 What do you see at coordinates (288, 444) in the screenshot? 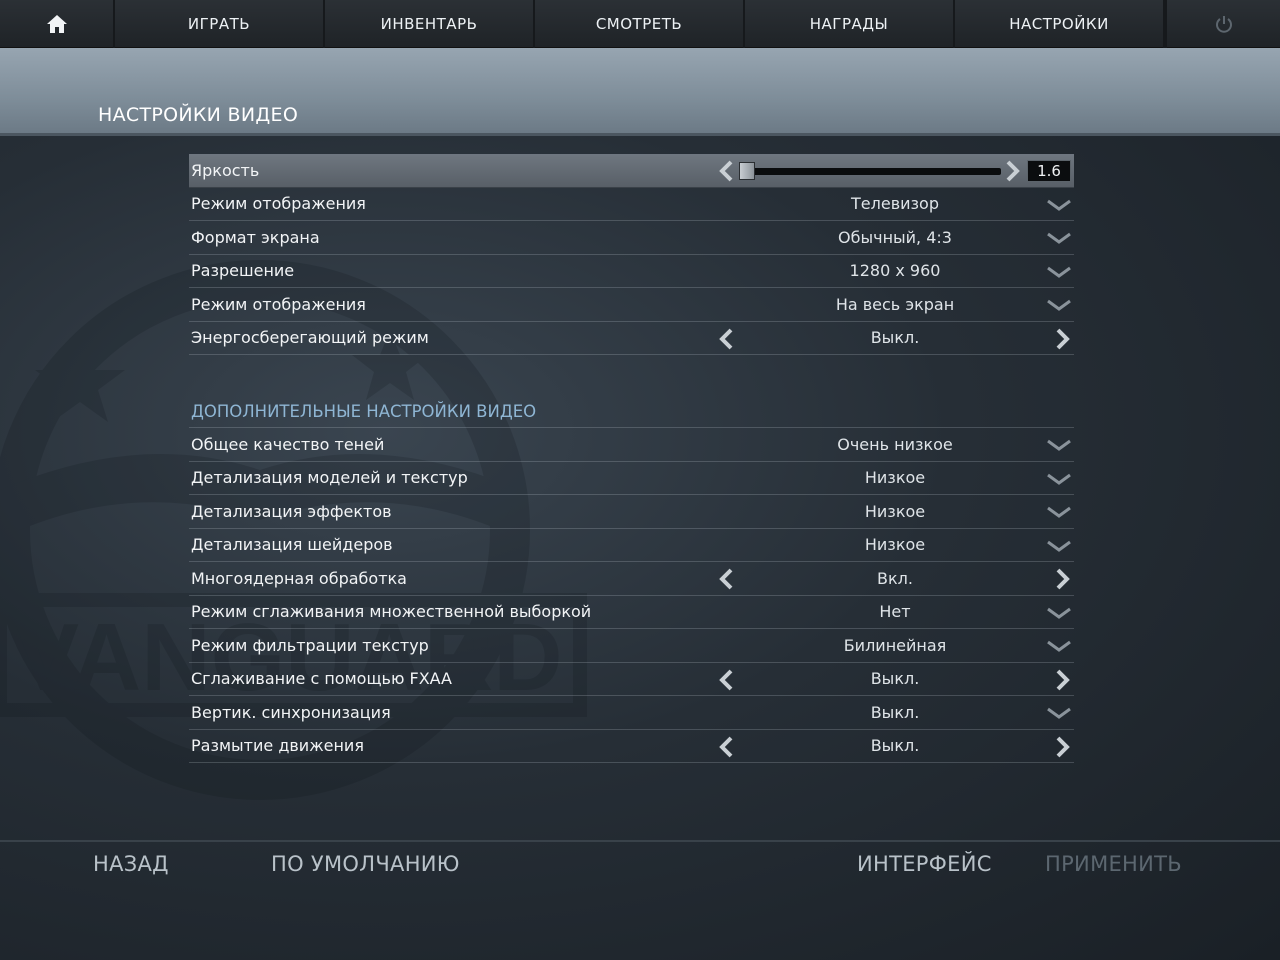
I see `setting-label: Общее качество теней` at bounding box center [288, 444].